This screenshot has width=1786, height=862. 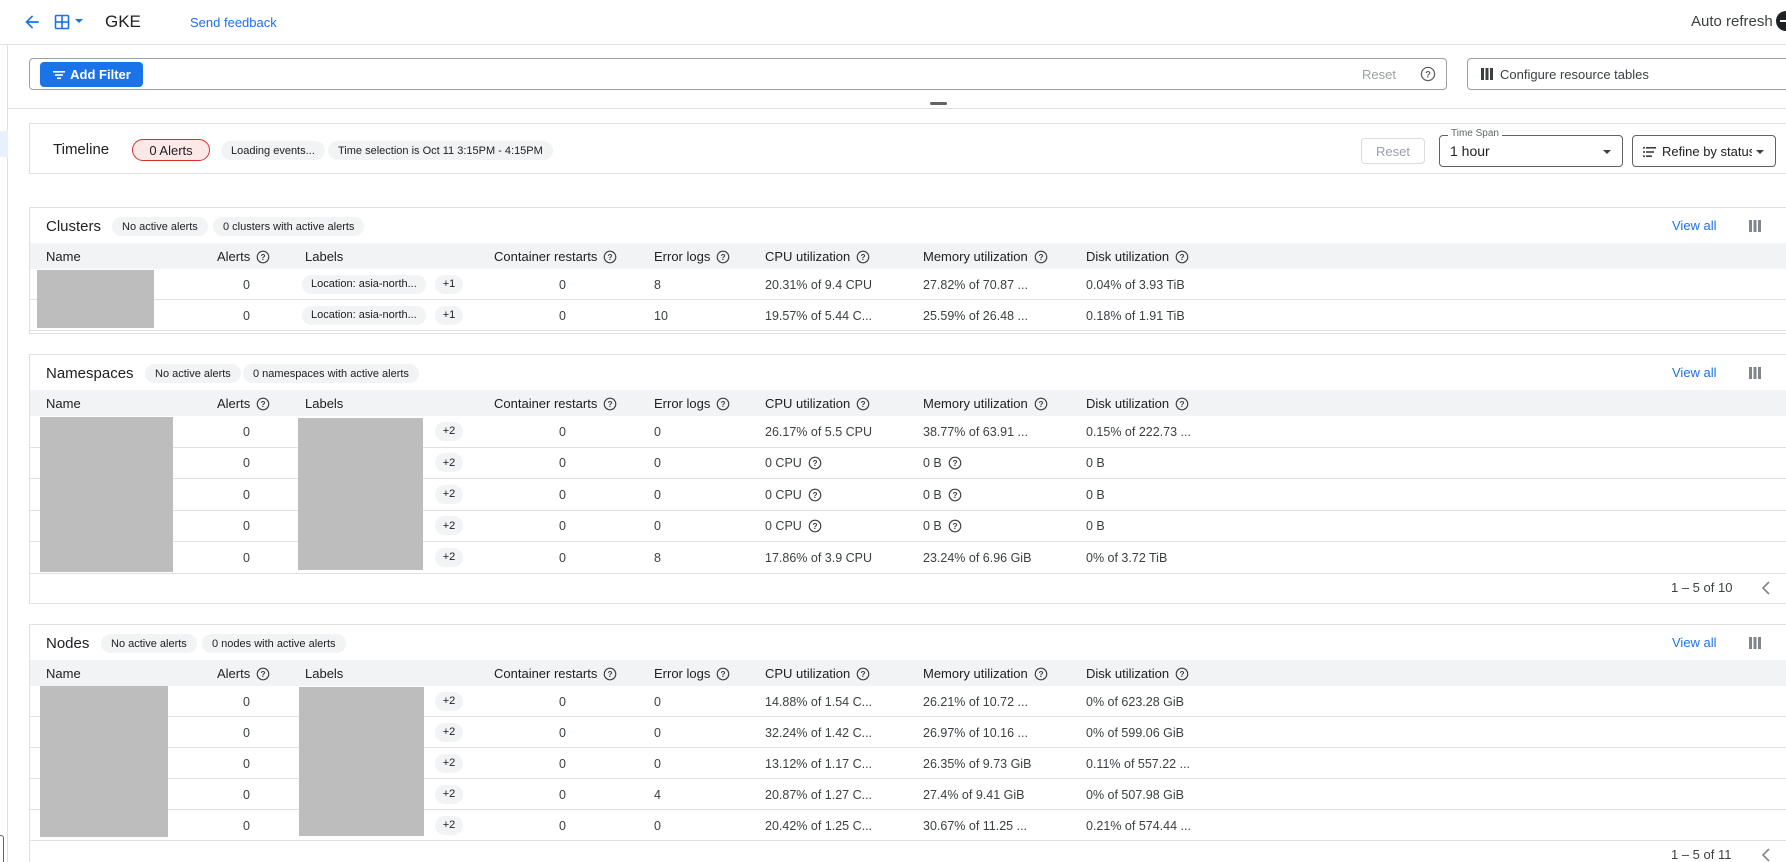 I want to click on nodes-view-all-link: View all, so click(x=1694, y=642).